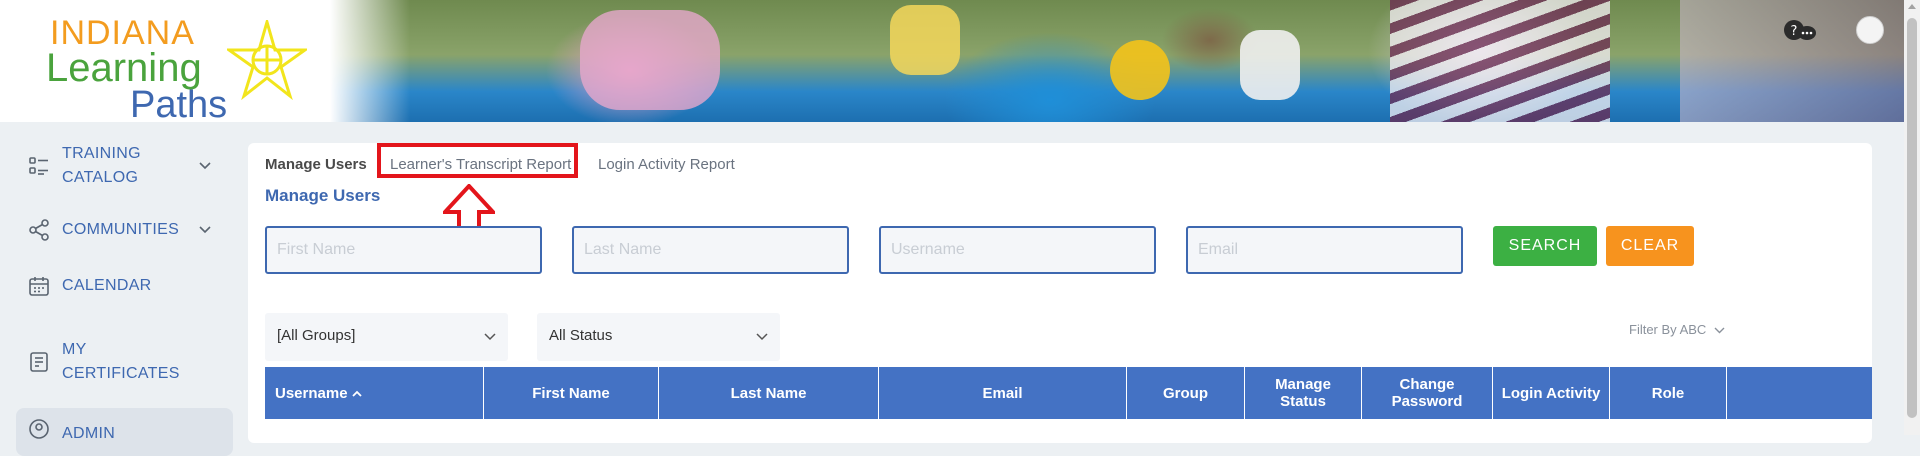  I want to click on calendar-icon, so click(39, 286).